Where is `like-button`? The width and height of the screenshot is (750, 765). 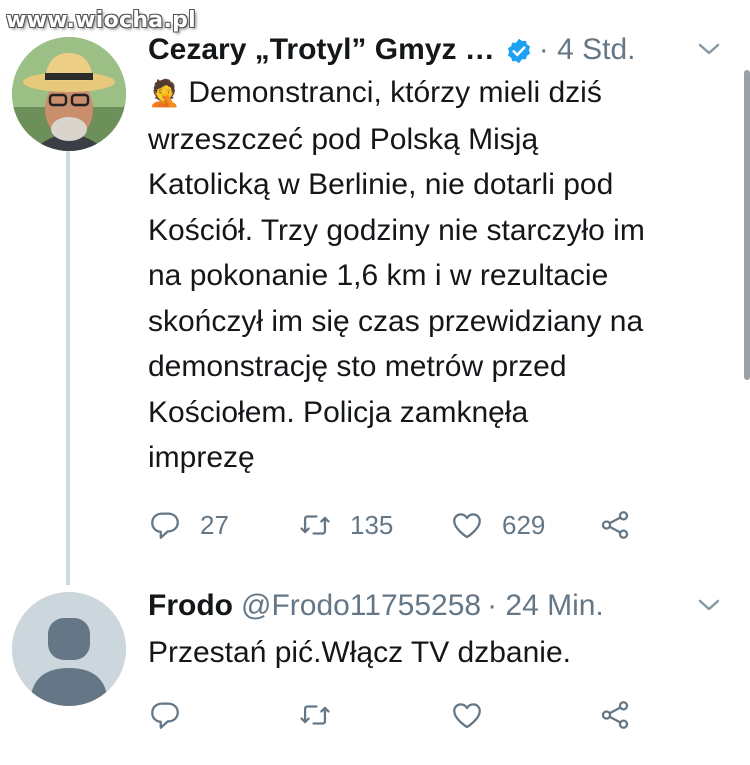 like-button is located at coordinates (467, 715).